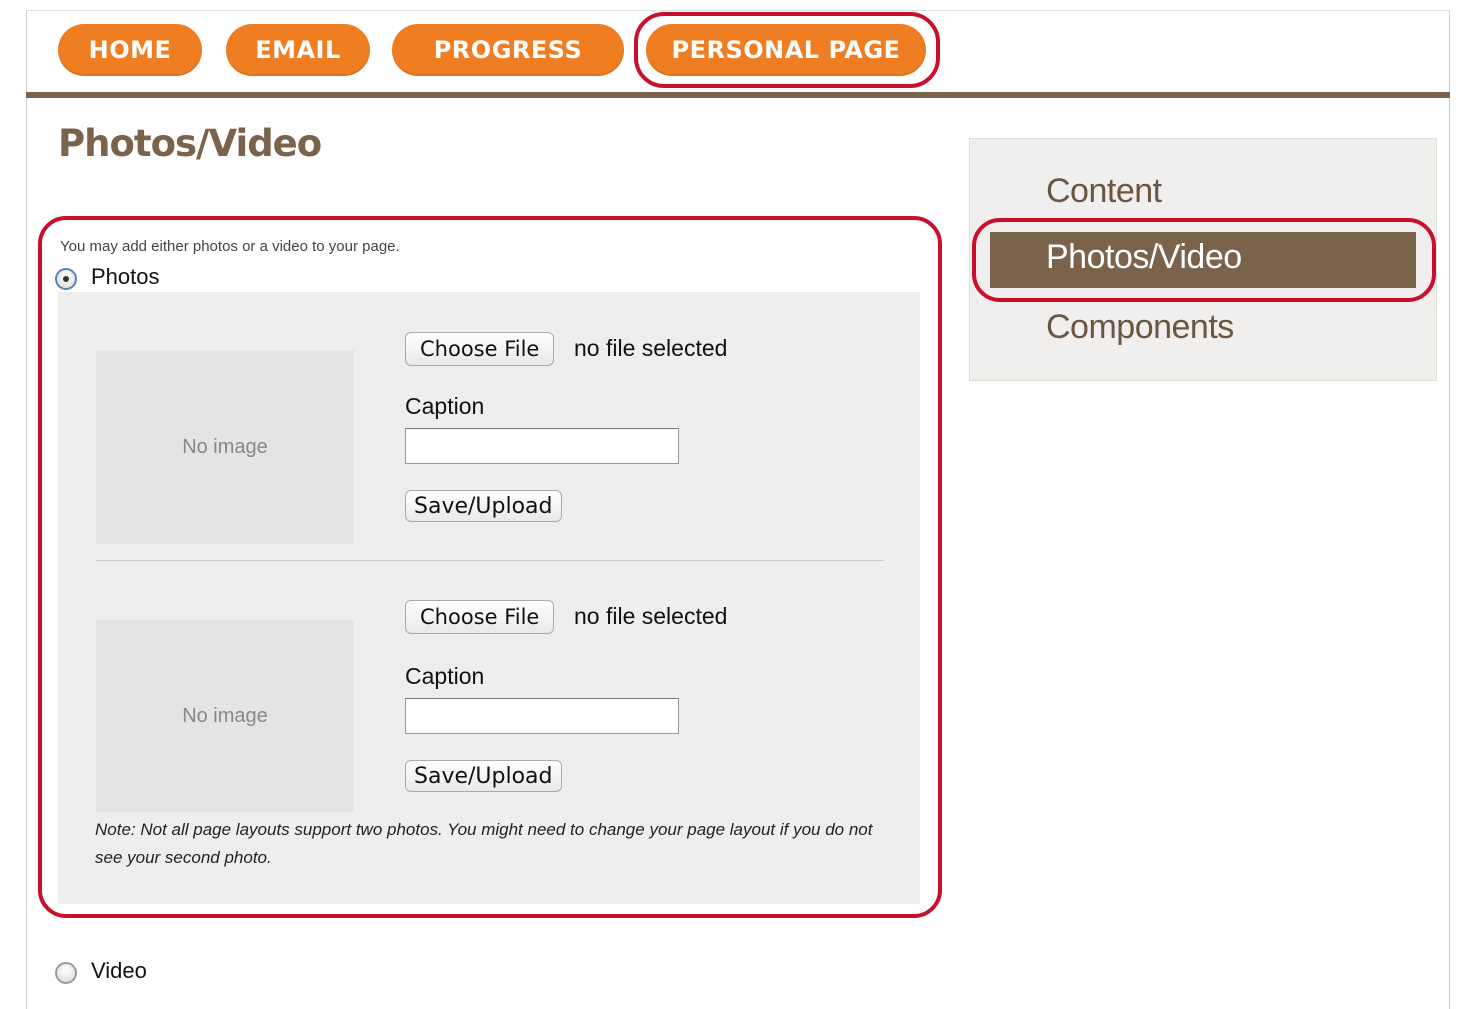 This screenshot has width=1480, height=1009. Describe the element at coordinates (508, 50) in the screenshot. I see `nav-progress-button: PROGRESS` at that location.